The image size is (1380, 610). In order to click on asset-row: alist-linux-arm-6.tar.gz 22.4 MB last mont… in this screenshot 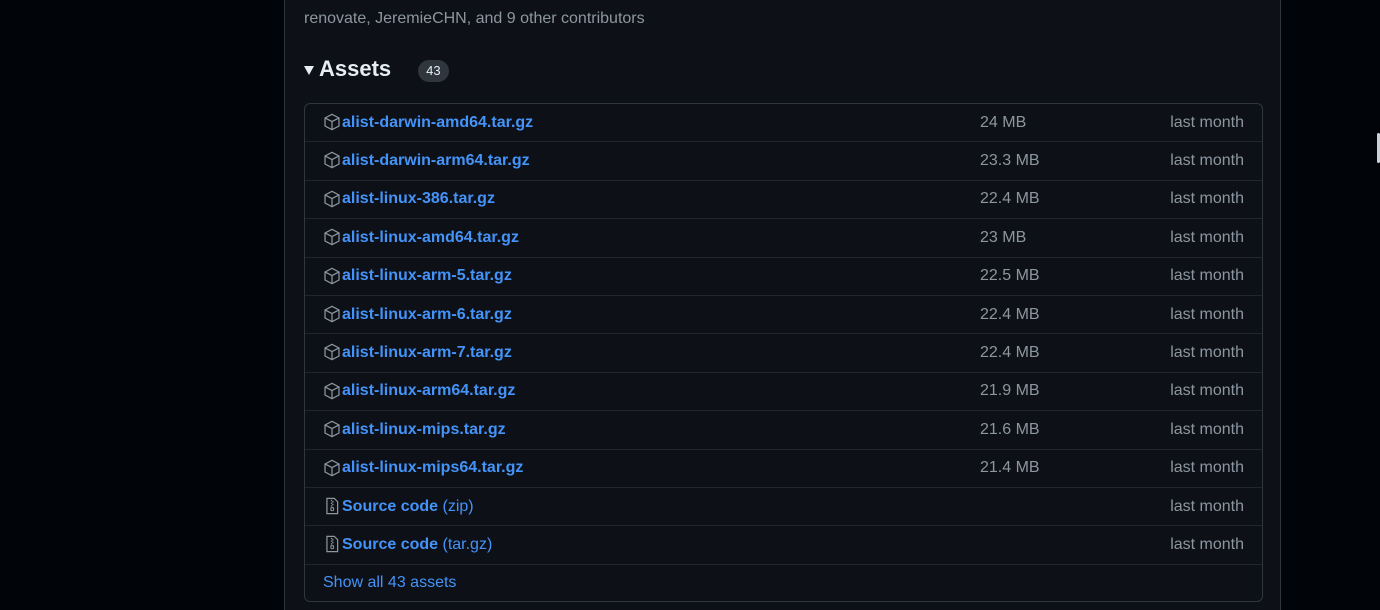, I will do `click(783, 315)`.